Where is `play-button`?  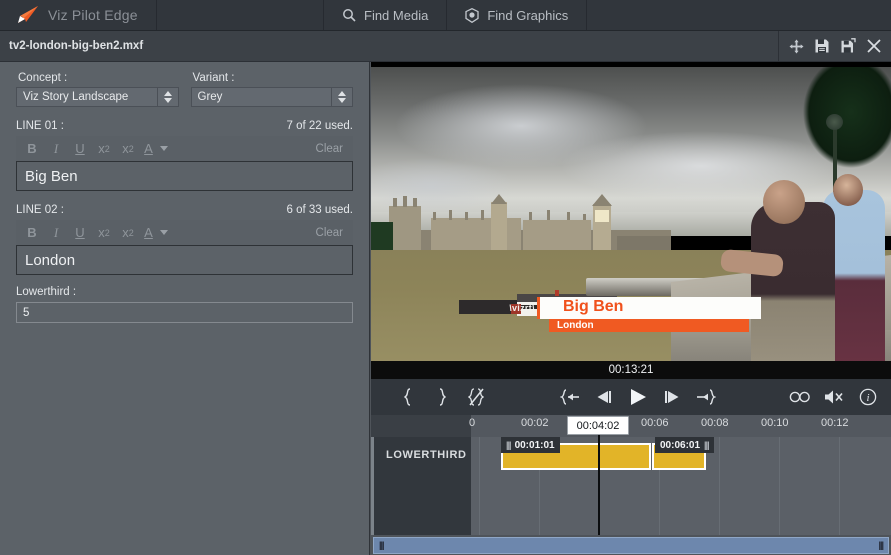
play-button is located at coordinates (638, 397).